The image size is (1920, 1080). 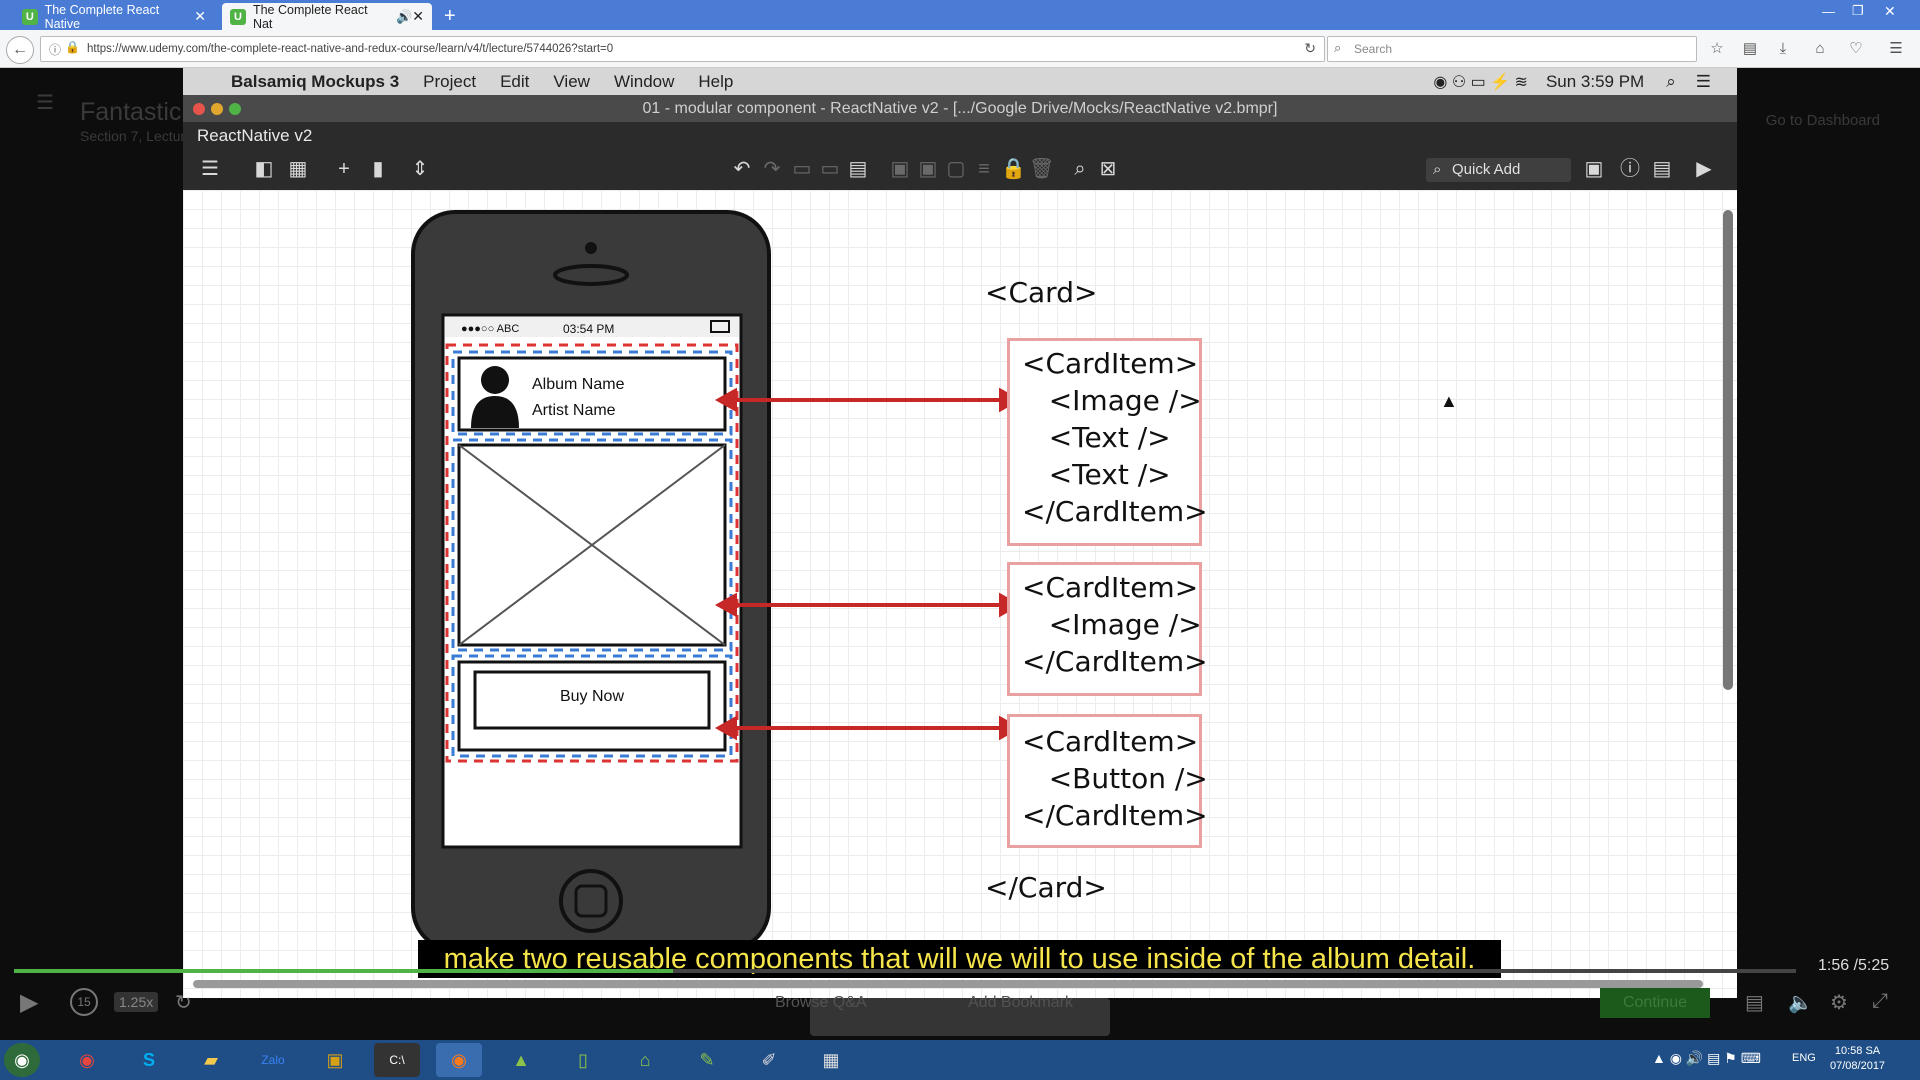 I want to click on speaker-icon: 🔊, so click(x=404, y=17).